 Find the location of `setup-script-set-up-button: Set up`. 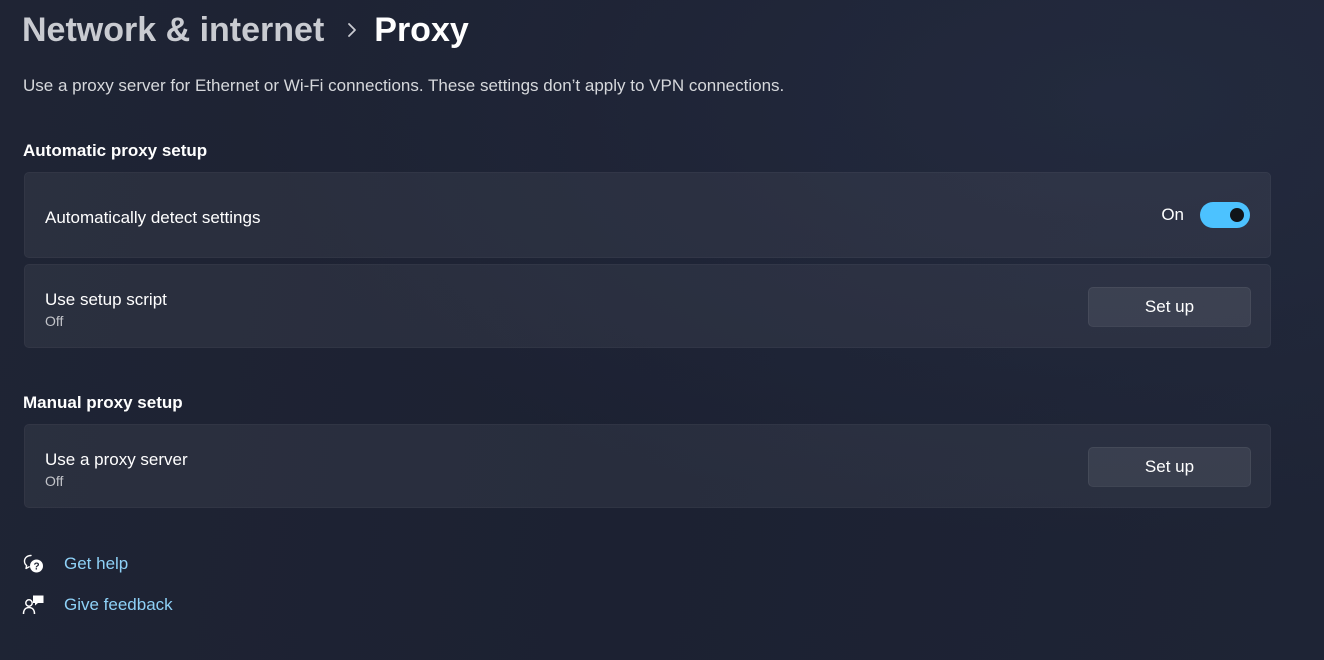

setup-script-set-up-button: Set up is located at coordinates (1169, 307).